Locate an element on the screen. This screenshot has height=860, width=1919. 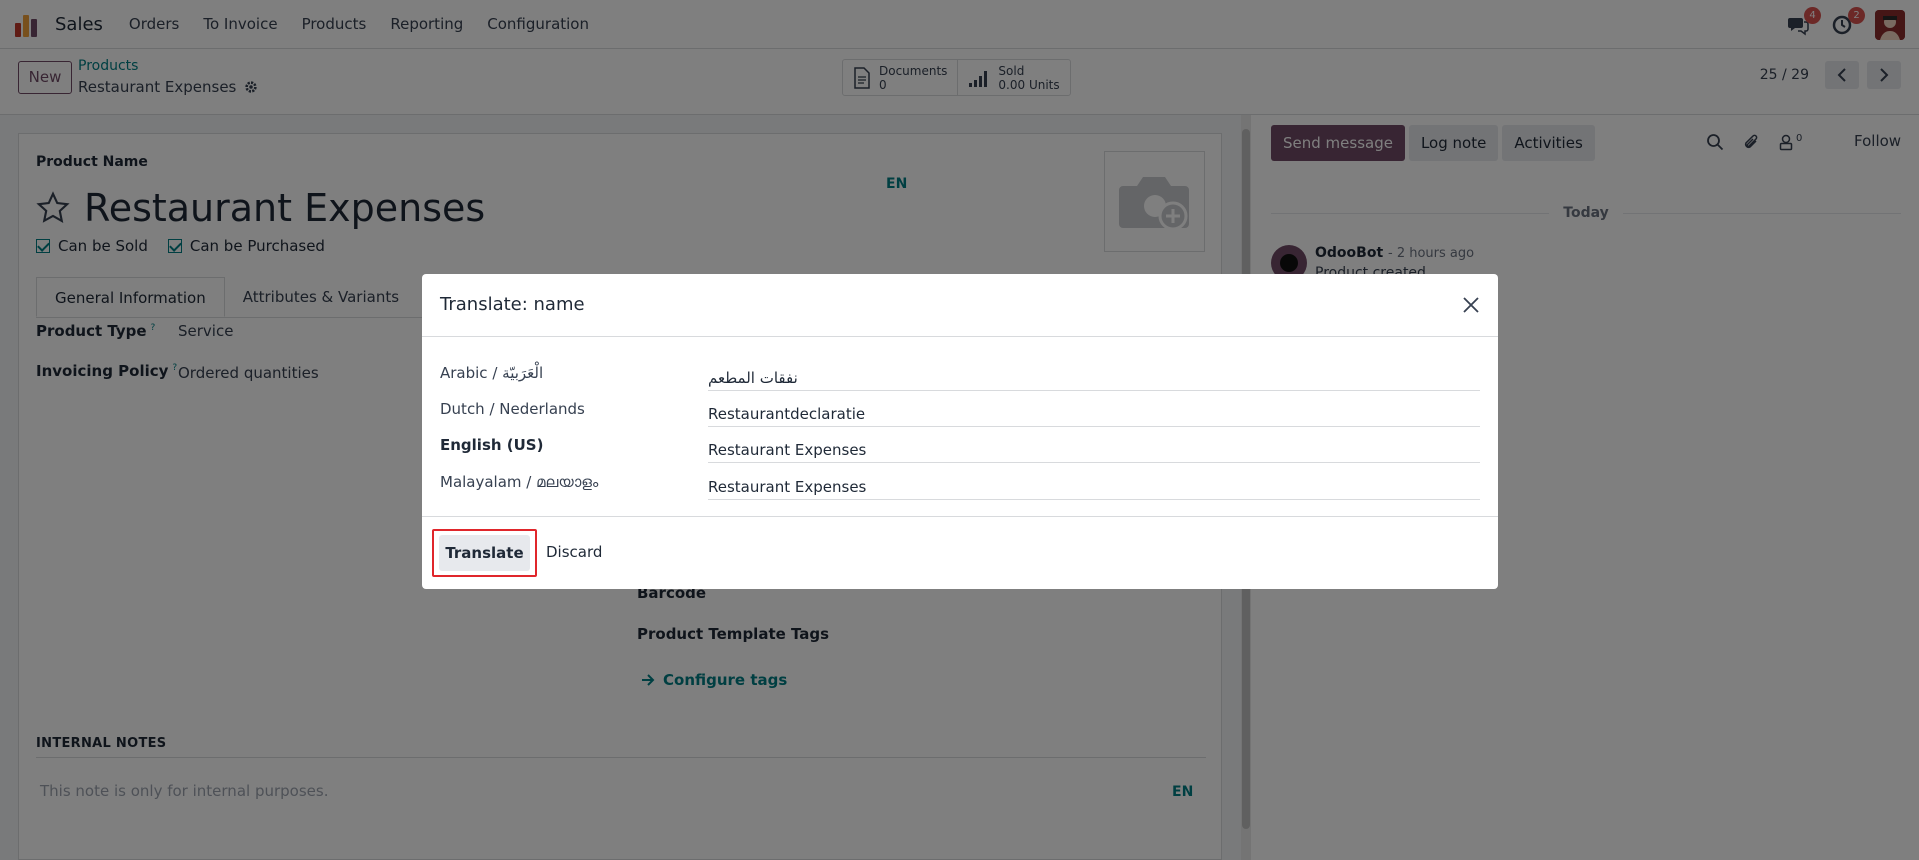
translation-row-english: English (US) is located at coordinates (960, 445).